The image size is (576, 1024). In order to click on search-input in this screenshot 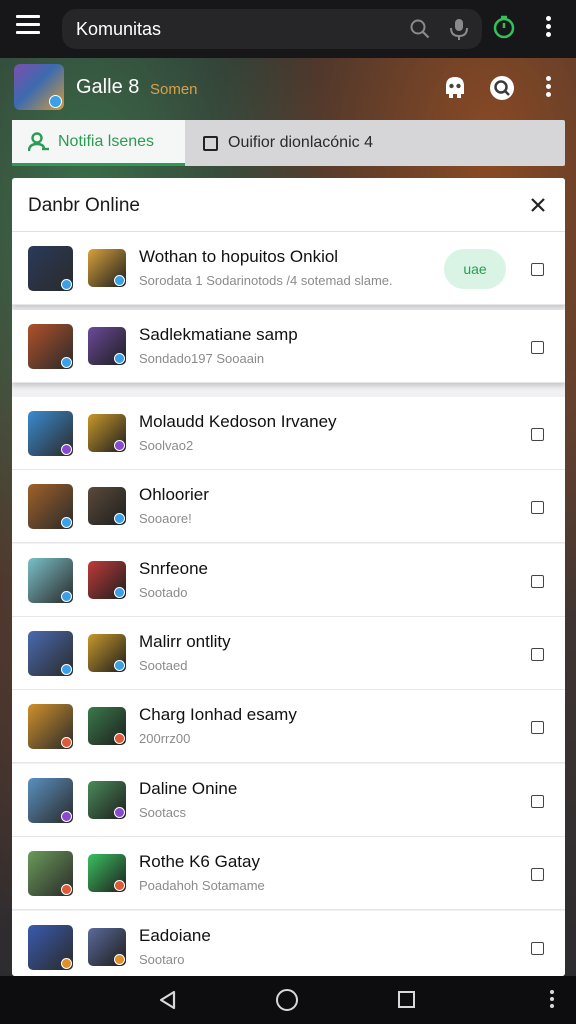, I will do `click(236, 29)`.